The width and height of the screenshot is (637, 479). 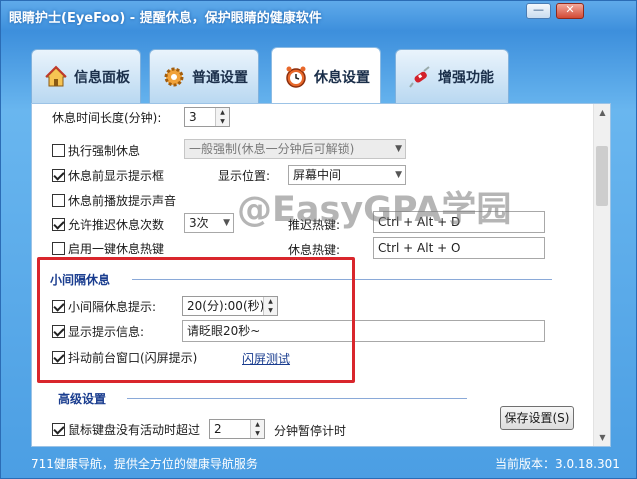 I want to click on short-break-interval-label: 小间隔休息提示:, so click(x=112, y=306).